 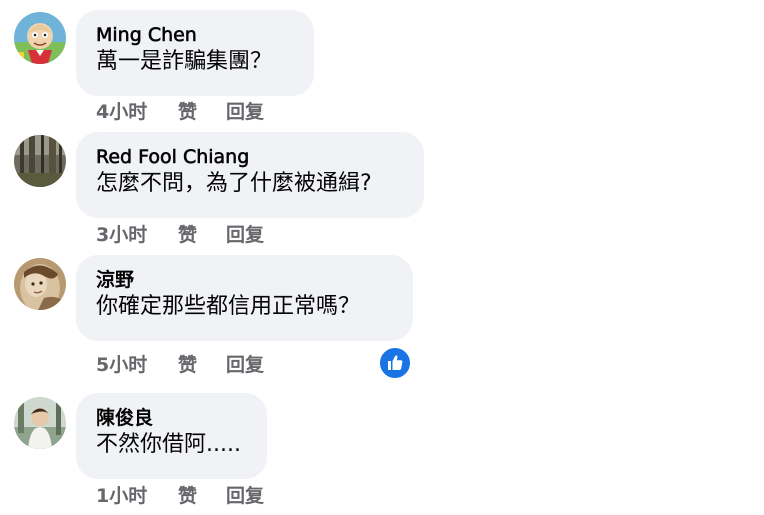 I want to click on comment-bubble: 涼野 你確定那些都信用正常嗎？, so click(x=244, y=298).